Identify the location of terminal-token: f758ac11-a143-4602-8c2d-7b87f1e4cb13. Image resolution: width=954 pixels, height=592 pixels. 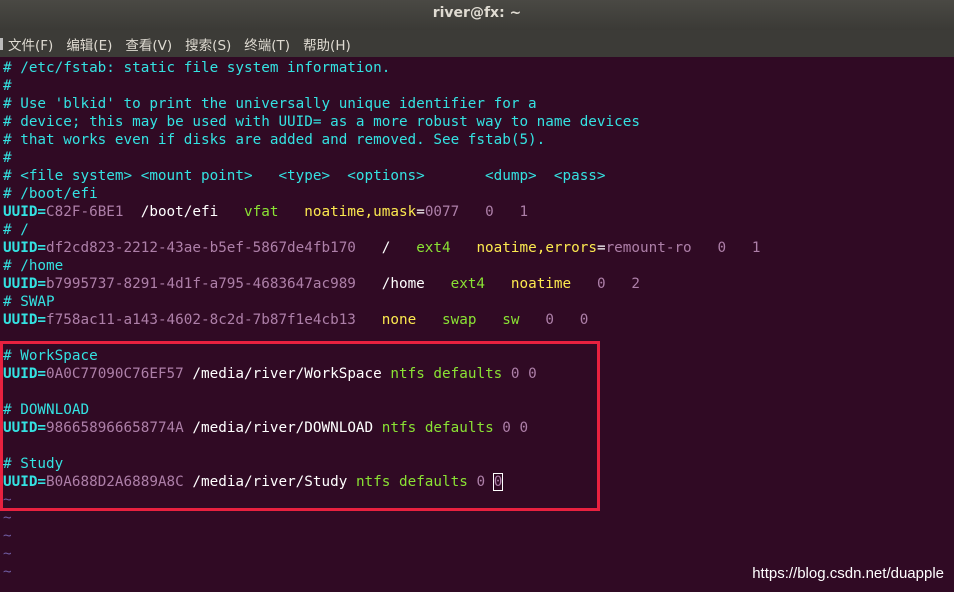
(201, 320).